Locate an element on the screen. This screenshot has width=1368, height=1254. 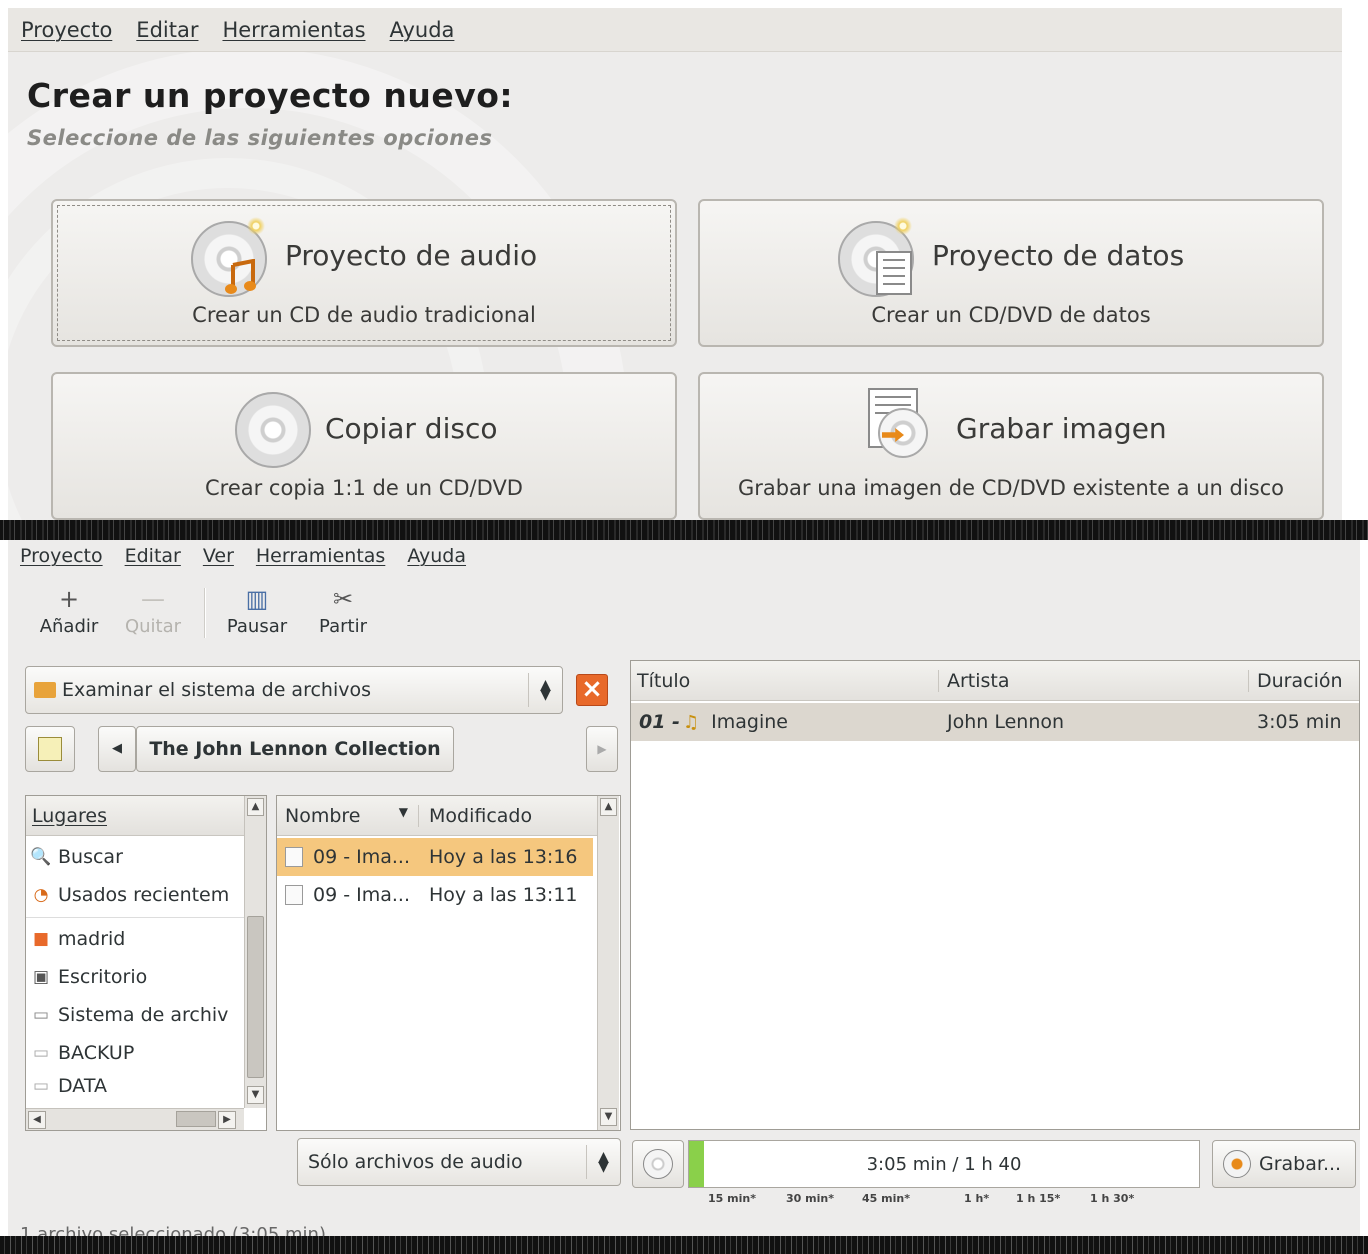
file-row: 09 - Ima... Hoy a las 13:16 is located at coordinates (435, 857).